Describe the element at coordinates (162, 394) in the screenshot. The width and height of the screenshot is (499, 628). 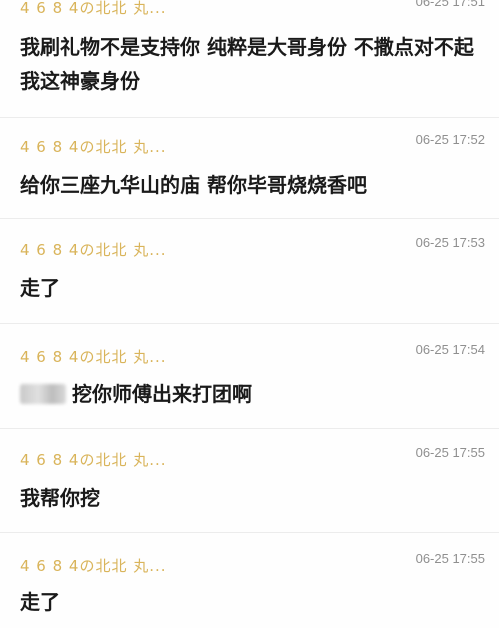
I see `comment-text: 挖你师傅出来打团啊` at that location.